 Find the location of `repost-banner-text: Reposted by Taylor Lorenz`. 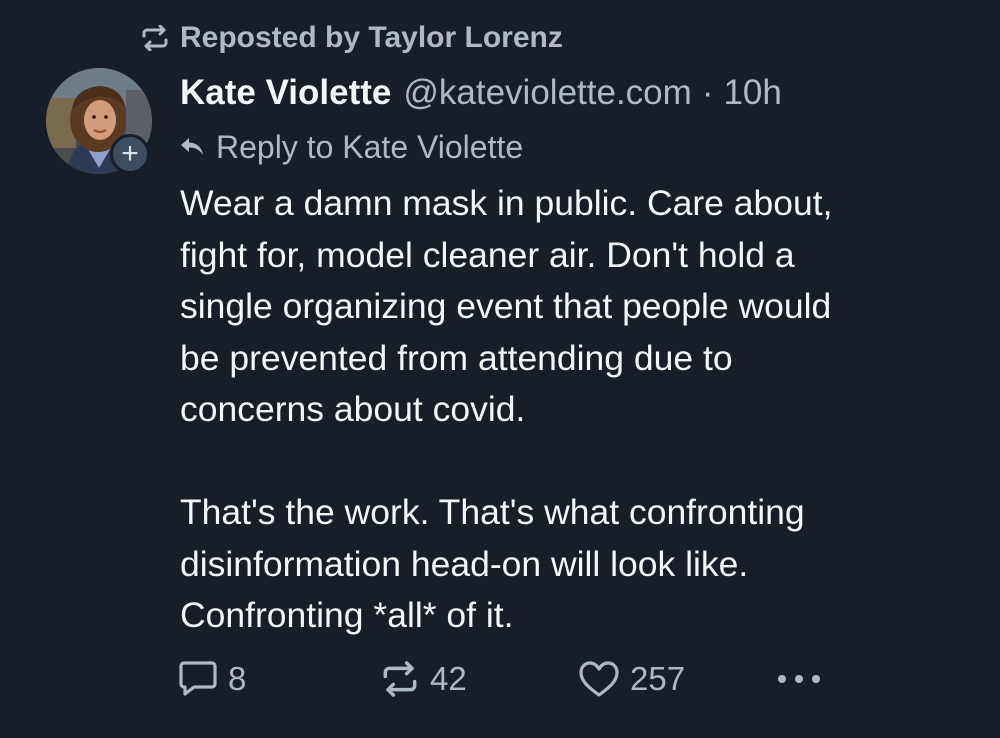

repost-banner-text: Reposted by Taylor Lorenz is located at coordinates (371, 37).